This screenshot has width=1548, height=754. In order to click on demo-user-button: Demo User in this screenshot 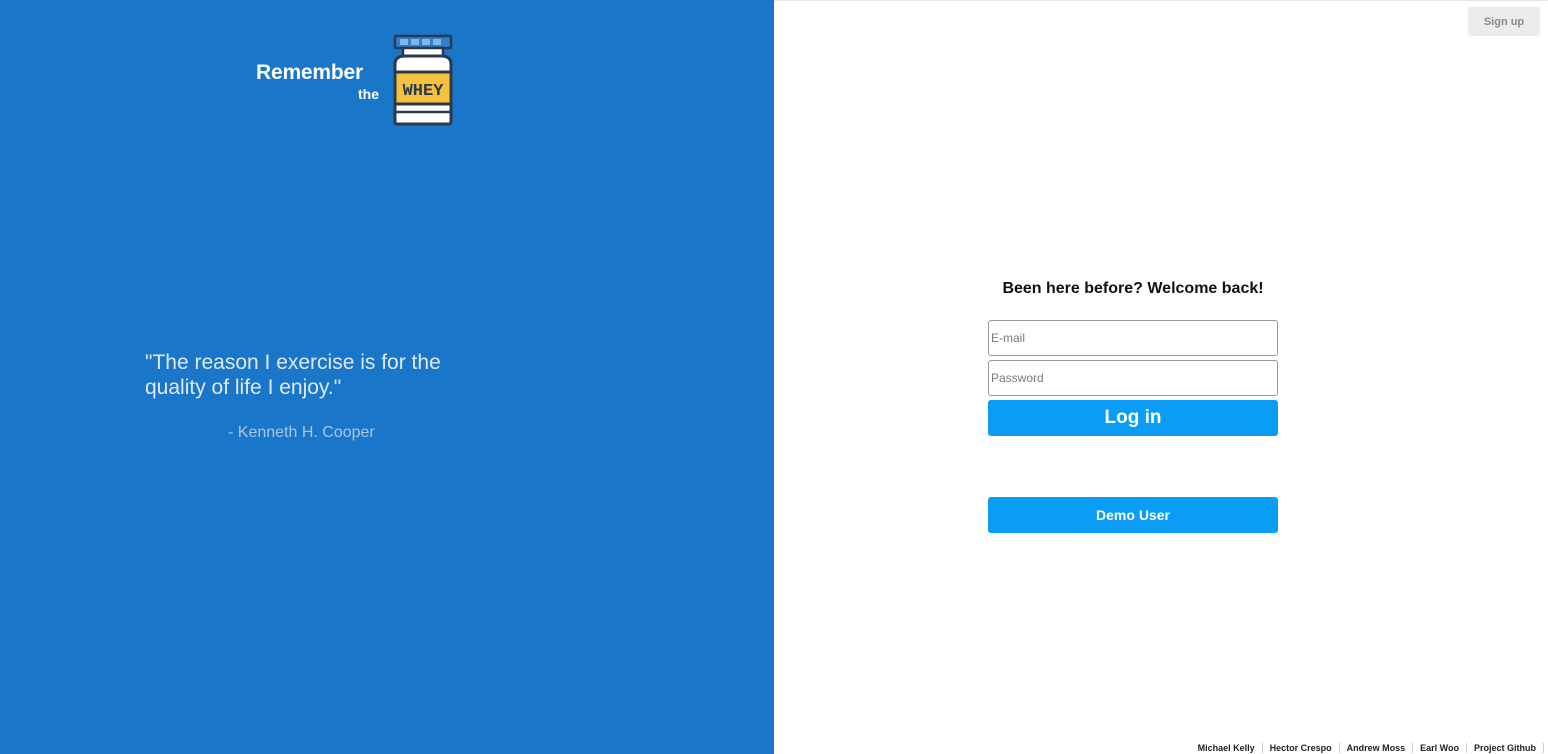, I will do `click(1133, 515)`.